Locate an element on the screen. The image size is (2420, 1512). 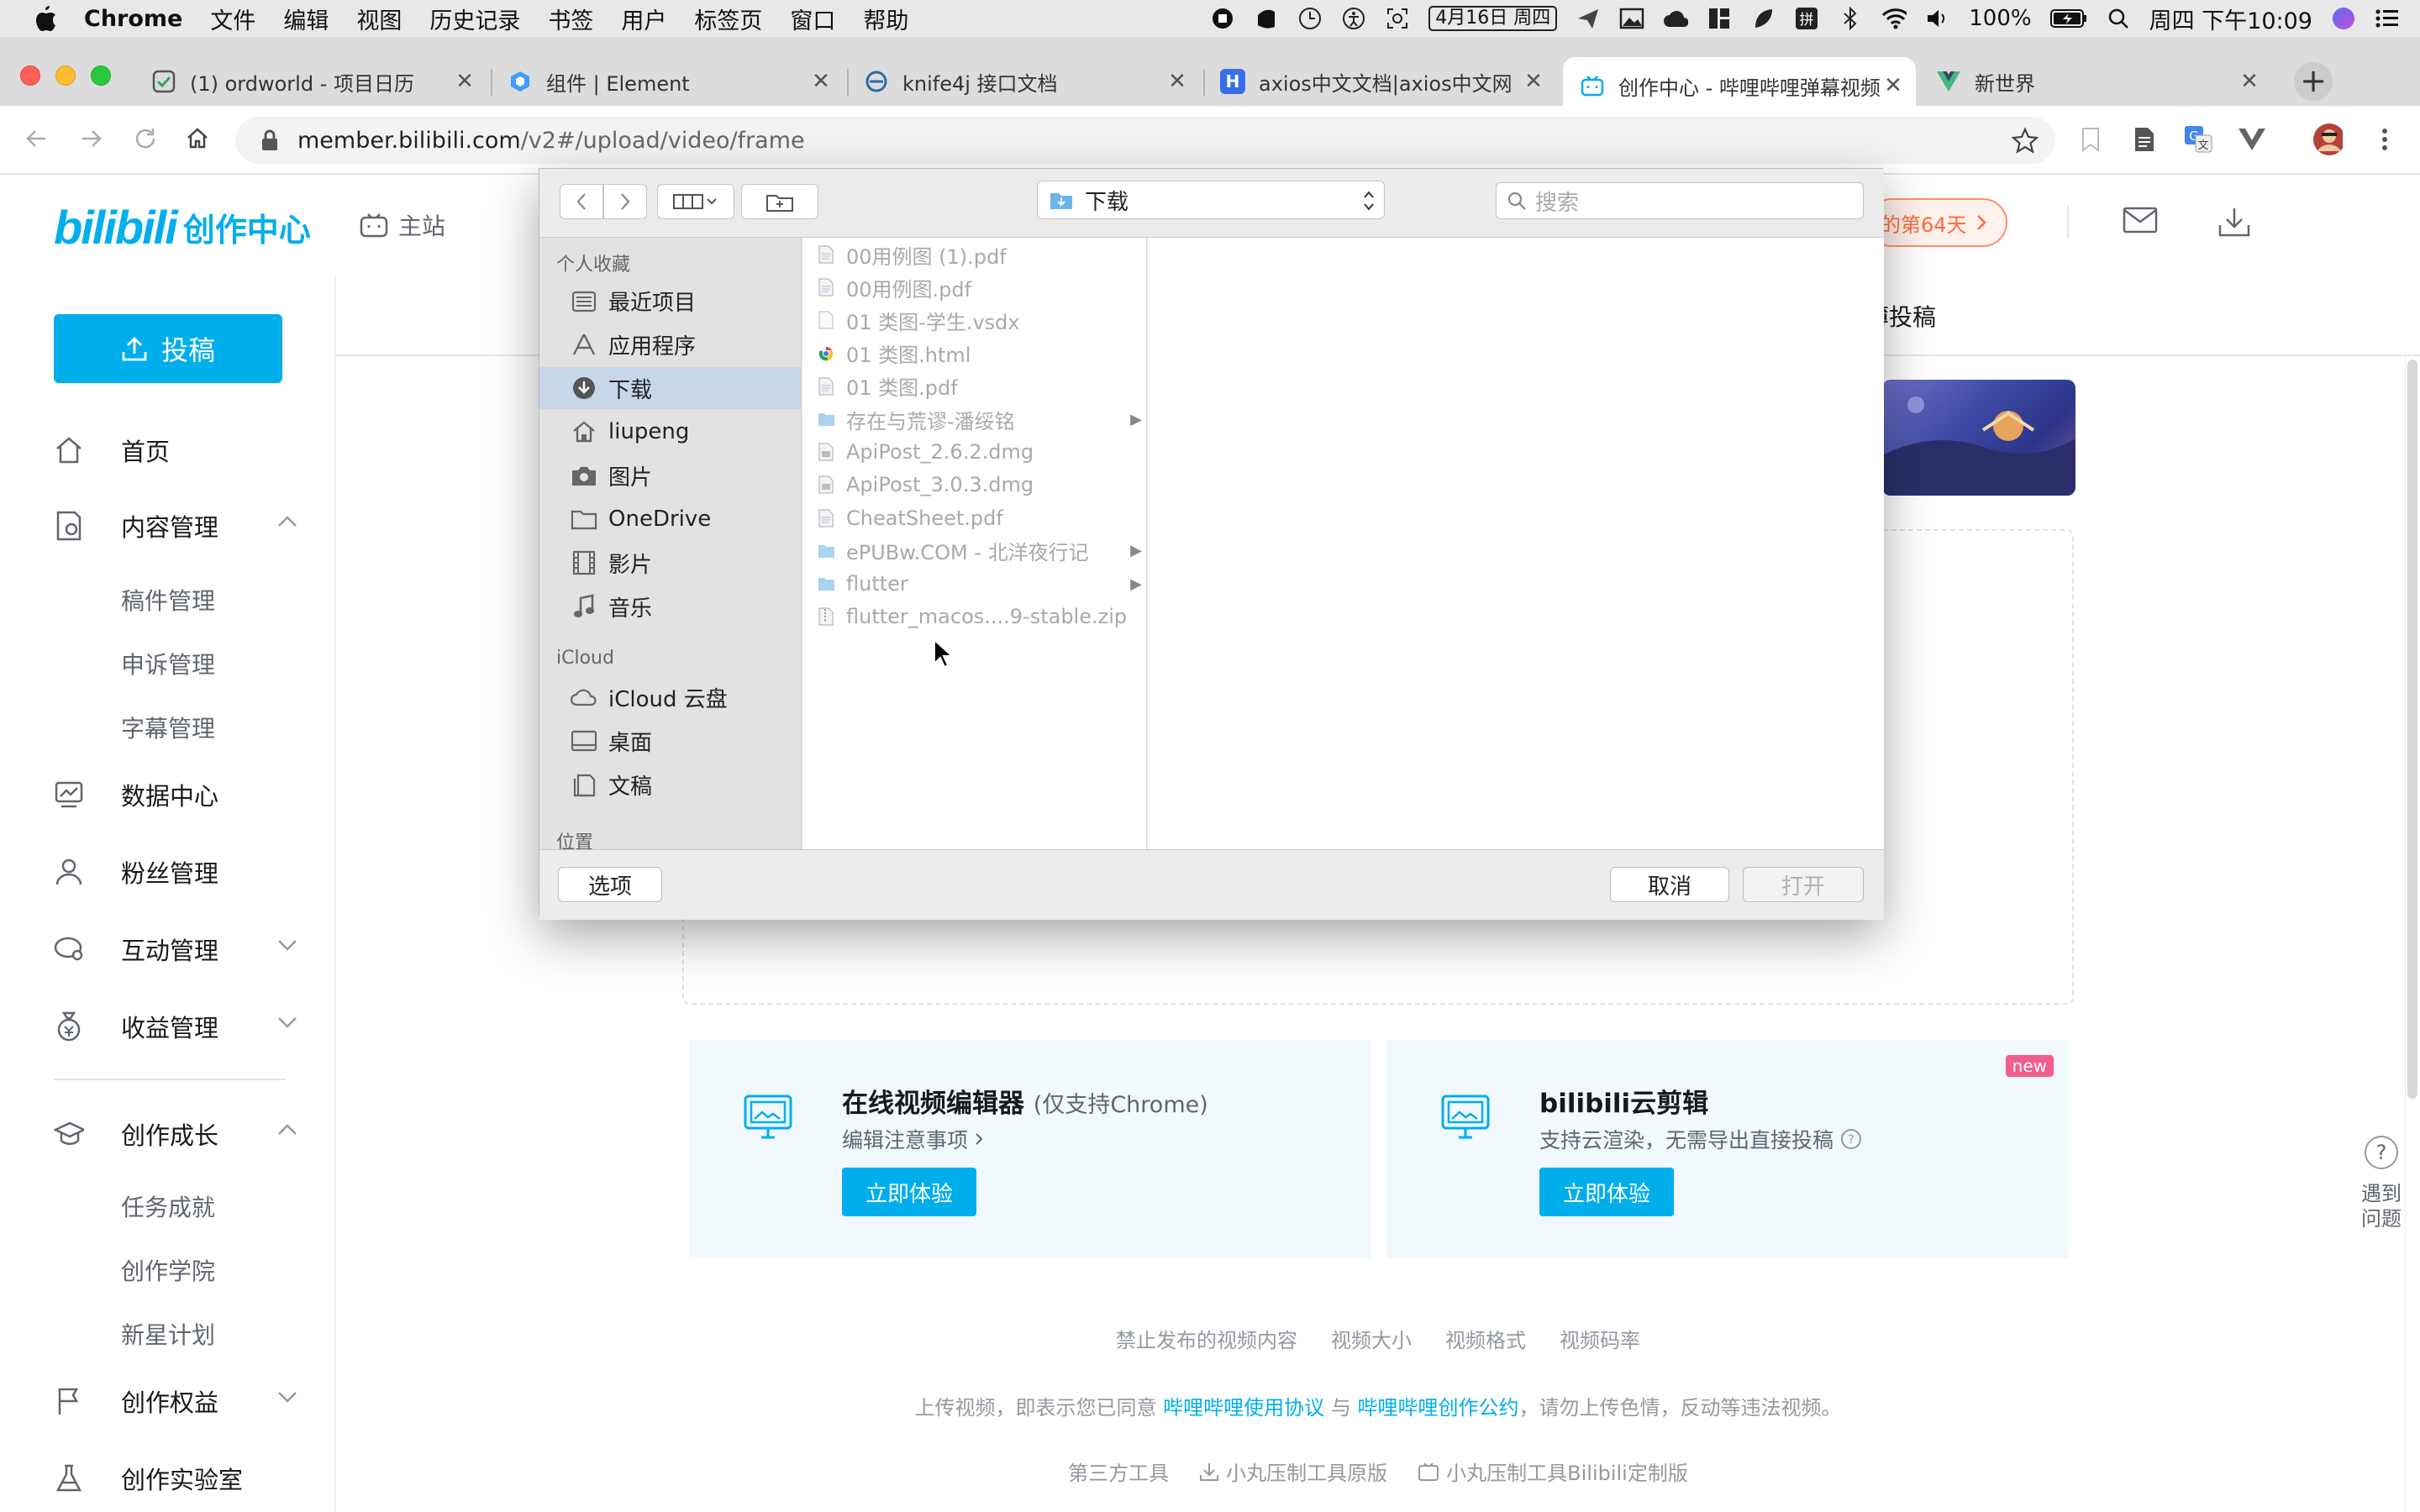
sidebar-icloud-drive: iCloud 云盘 is located at coordinates (670, 697).